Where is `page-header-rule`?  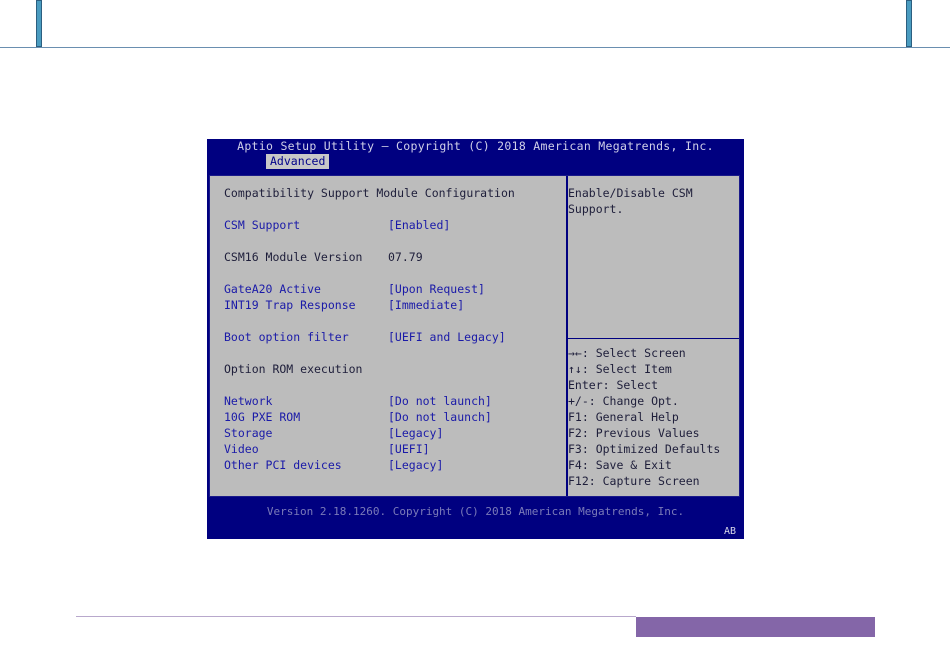 page-header-rule is located at coordinates (475, 47).